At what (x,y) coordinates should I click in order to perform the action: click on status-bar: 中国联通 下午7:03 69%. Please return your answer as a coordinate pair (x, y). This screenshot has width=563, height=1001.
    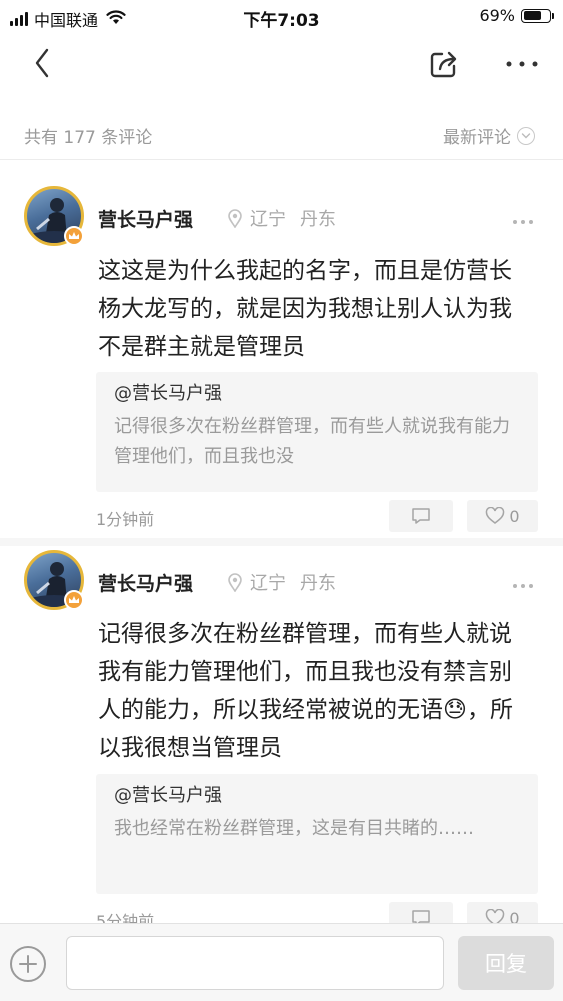
    Looking at the image, I should click on (281, 16).